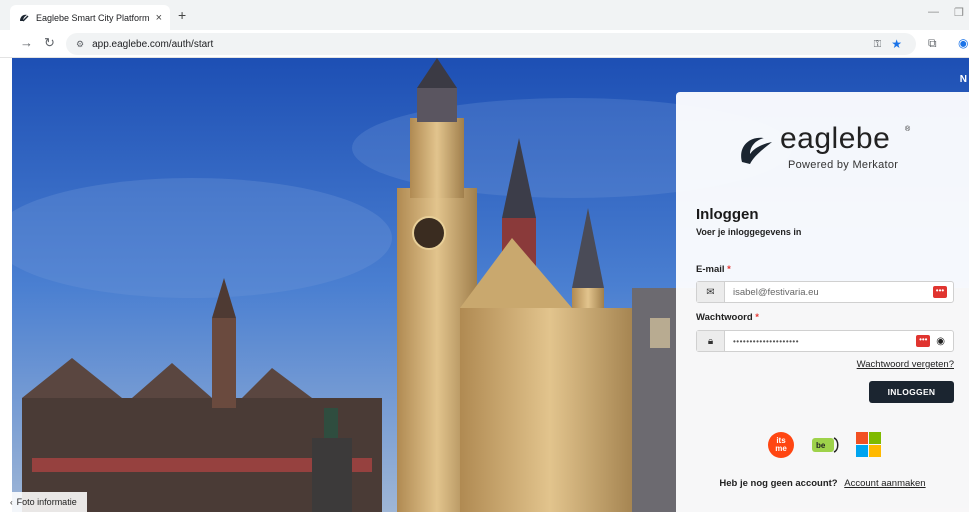  Describe the element at coordinates (778, 483) in the screenshot. I see `no-account-text: Heb je nog geen account?` at that location.